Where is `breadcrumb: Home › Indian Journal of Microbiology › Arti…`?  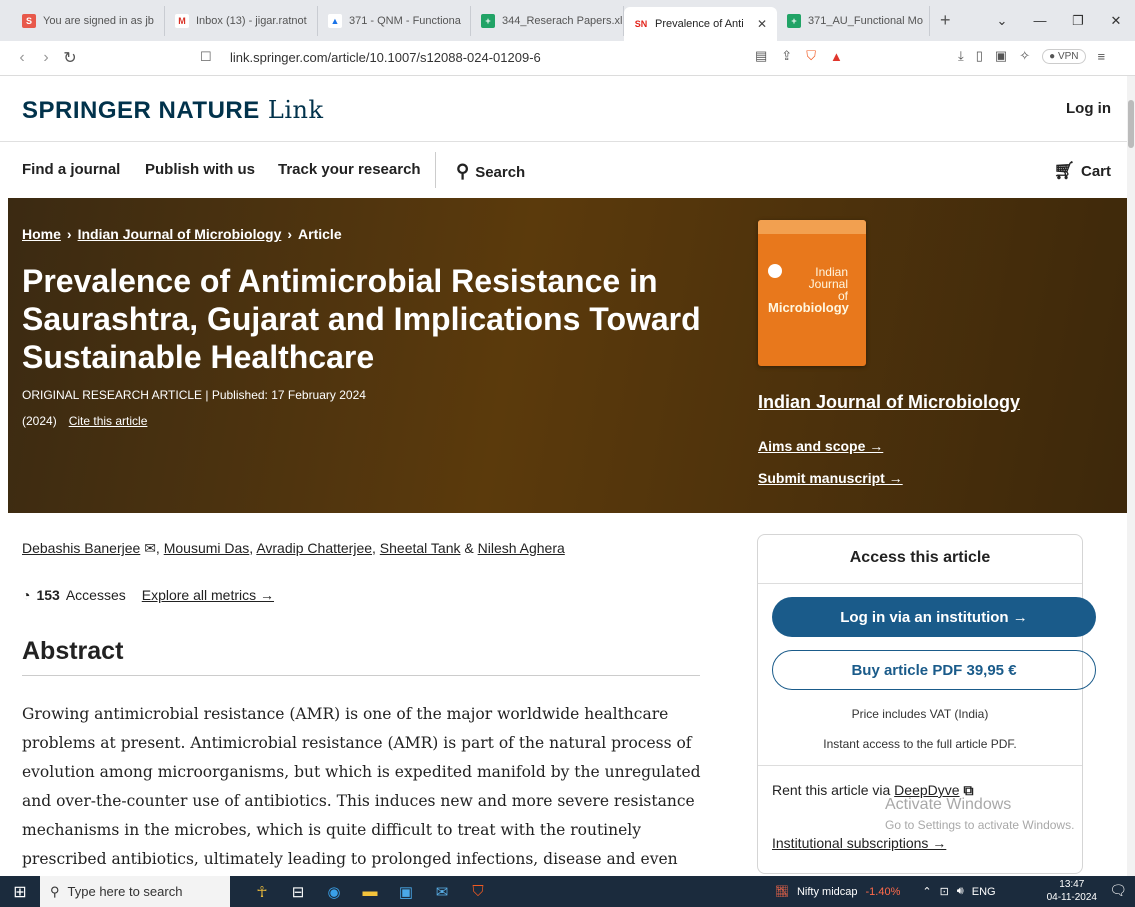 breadcrumb: Home › Indian Journal of Microbiology › Arti… is located at coordinates (182, 234).